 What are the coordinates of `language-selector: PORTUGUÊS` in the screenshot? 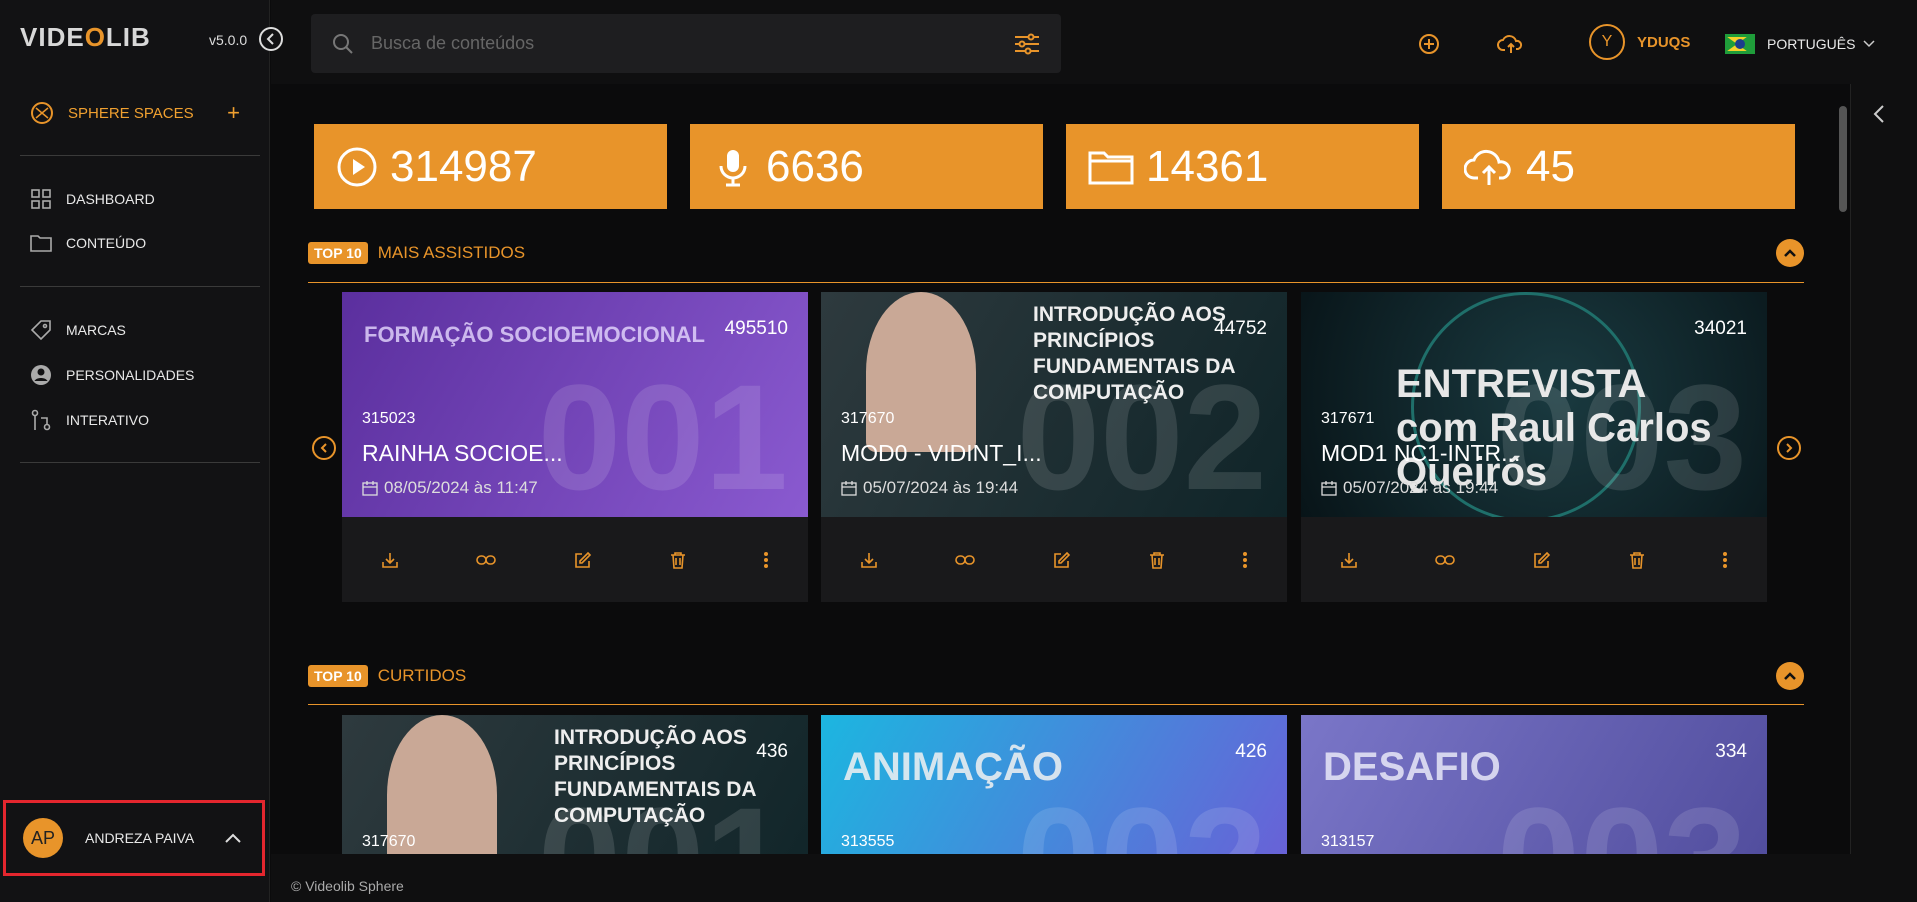 It's located at (1800, 44).